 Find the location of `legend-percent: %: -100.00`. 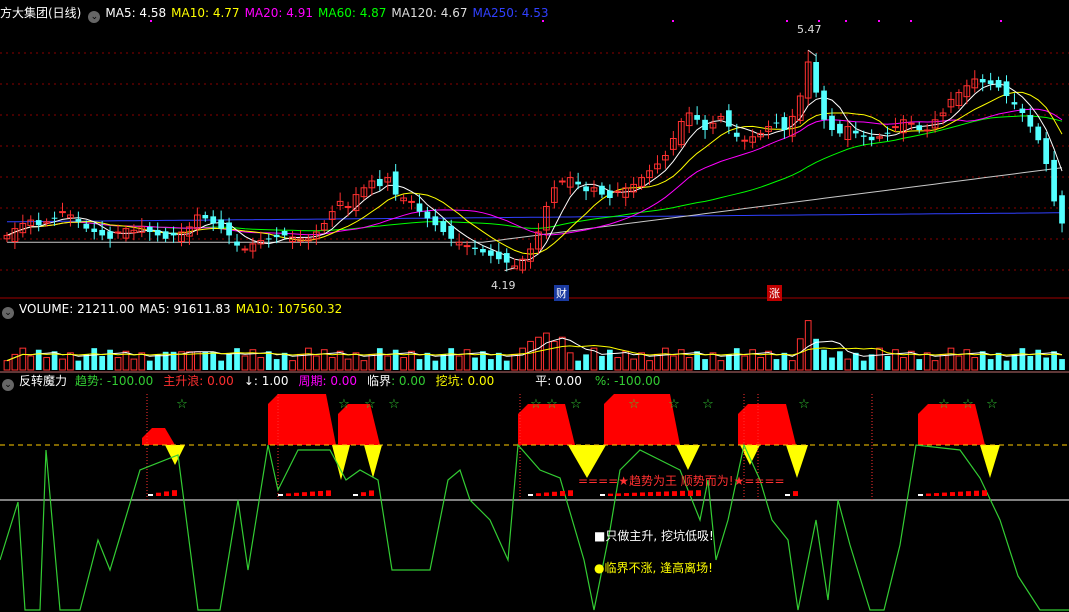

legend-percent: %: -100.00 is located at coordinates (627, 381).